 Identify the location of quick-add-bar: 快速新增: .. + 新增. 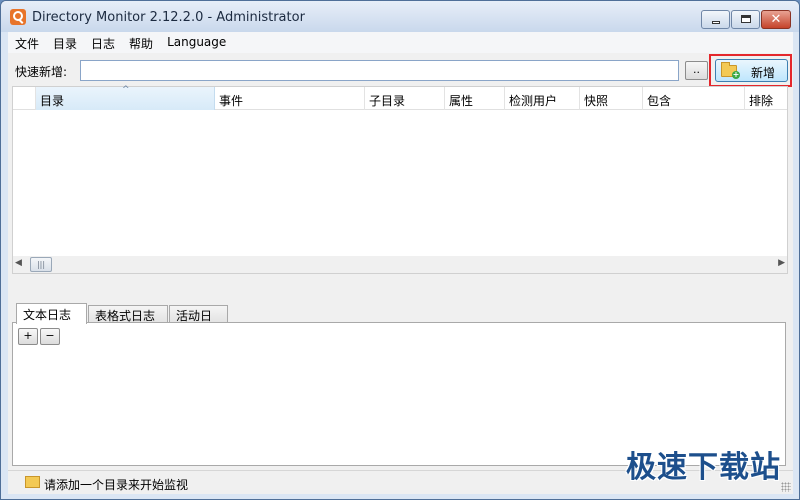
(400, 70).